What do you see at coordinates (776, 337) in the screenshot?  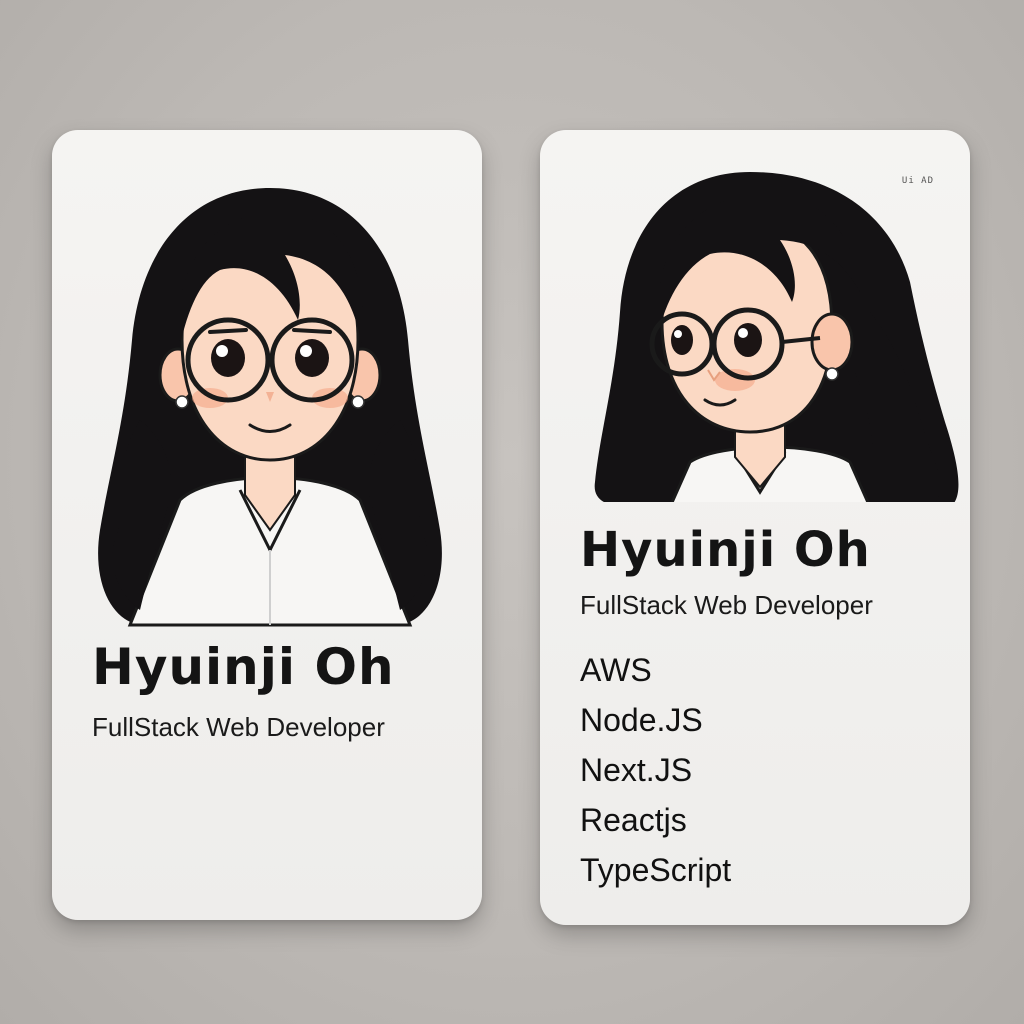 I see `avatar-side-profile-icon` at bounding box center [776, 337].